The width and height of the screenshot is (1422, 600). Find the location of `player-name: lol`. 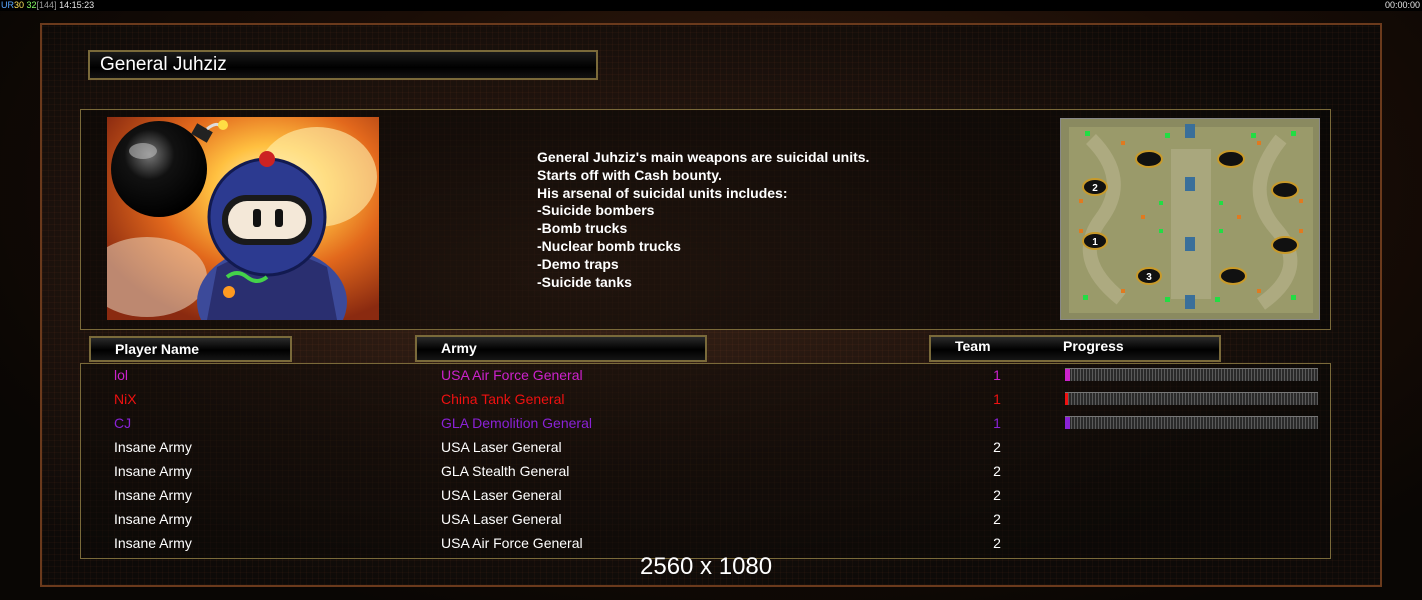

player-name: lol is located at coordinates (121, 375).